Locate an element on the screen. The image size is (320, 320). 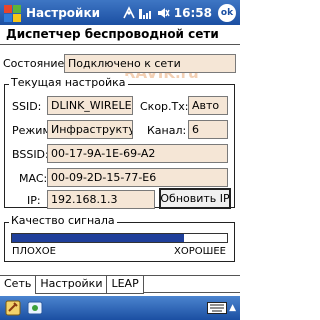
app-title: Настройки is located at coordinates (63, 12).